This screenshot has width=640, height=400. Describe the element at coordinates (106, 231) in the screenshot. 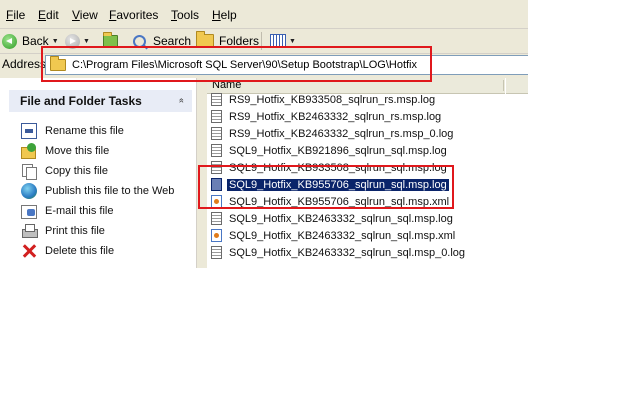

I see `task-print: Print this file` at that location.